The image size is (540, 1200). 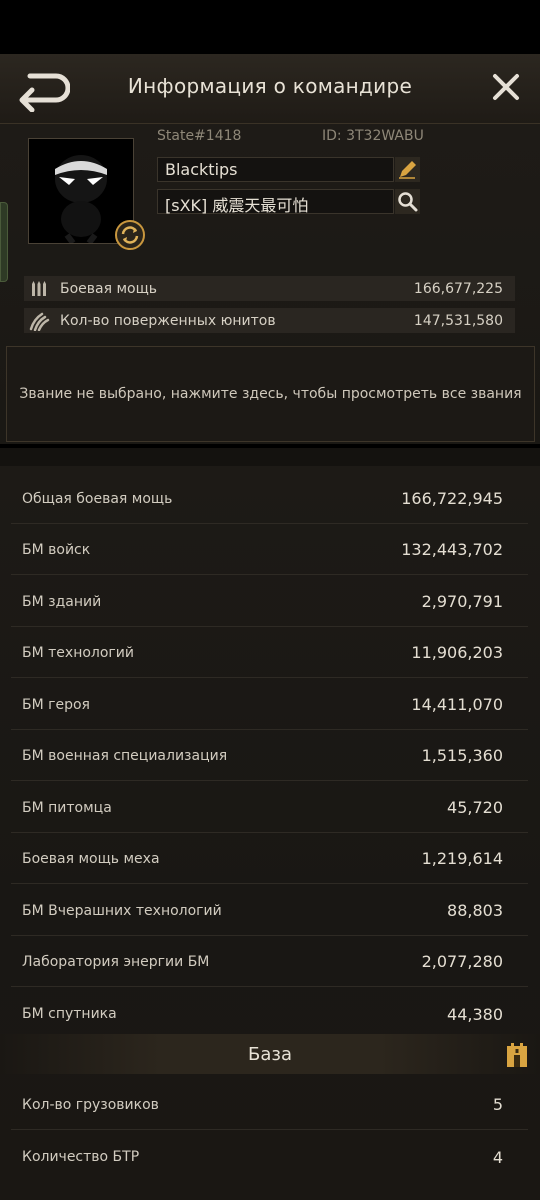 I want to click on summary-label: Боевая мощь, so click(x=109, y=288).